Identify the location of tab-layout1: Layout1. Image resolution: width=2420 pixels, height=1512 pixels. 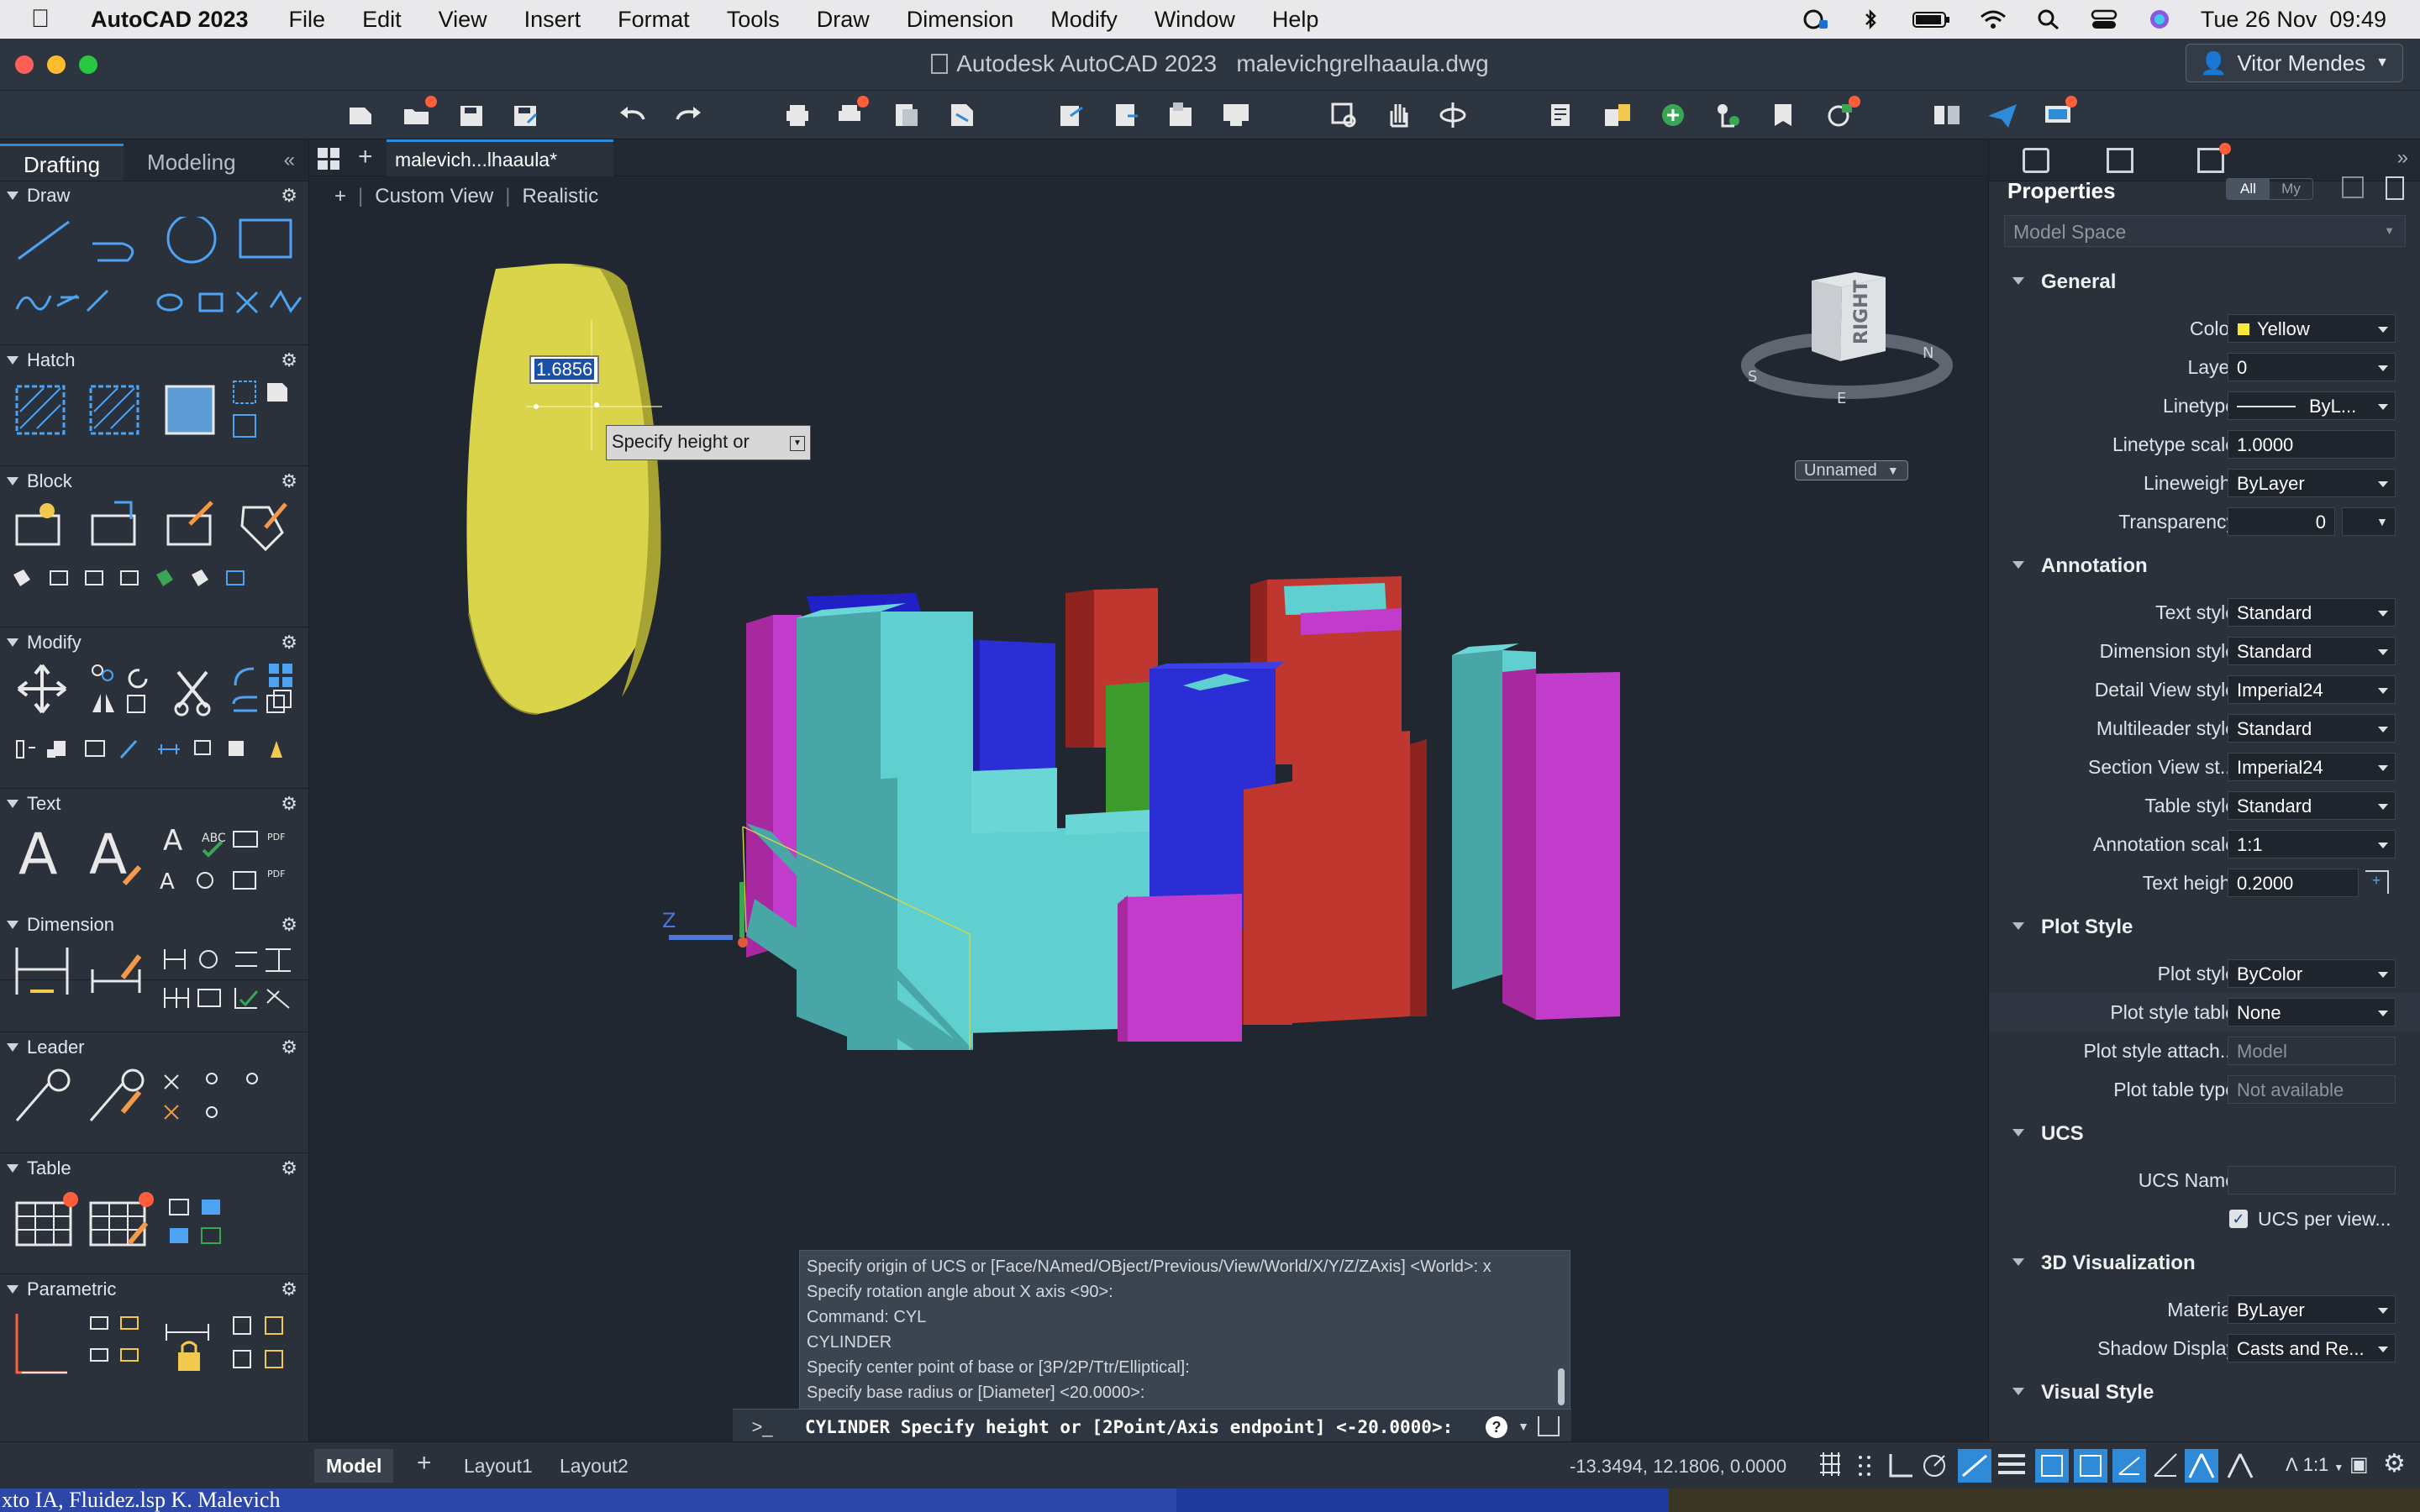
(498, 1466).